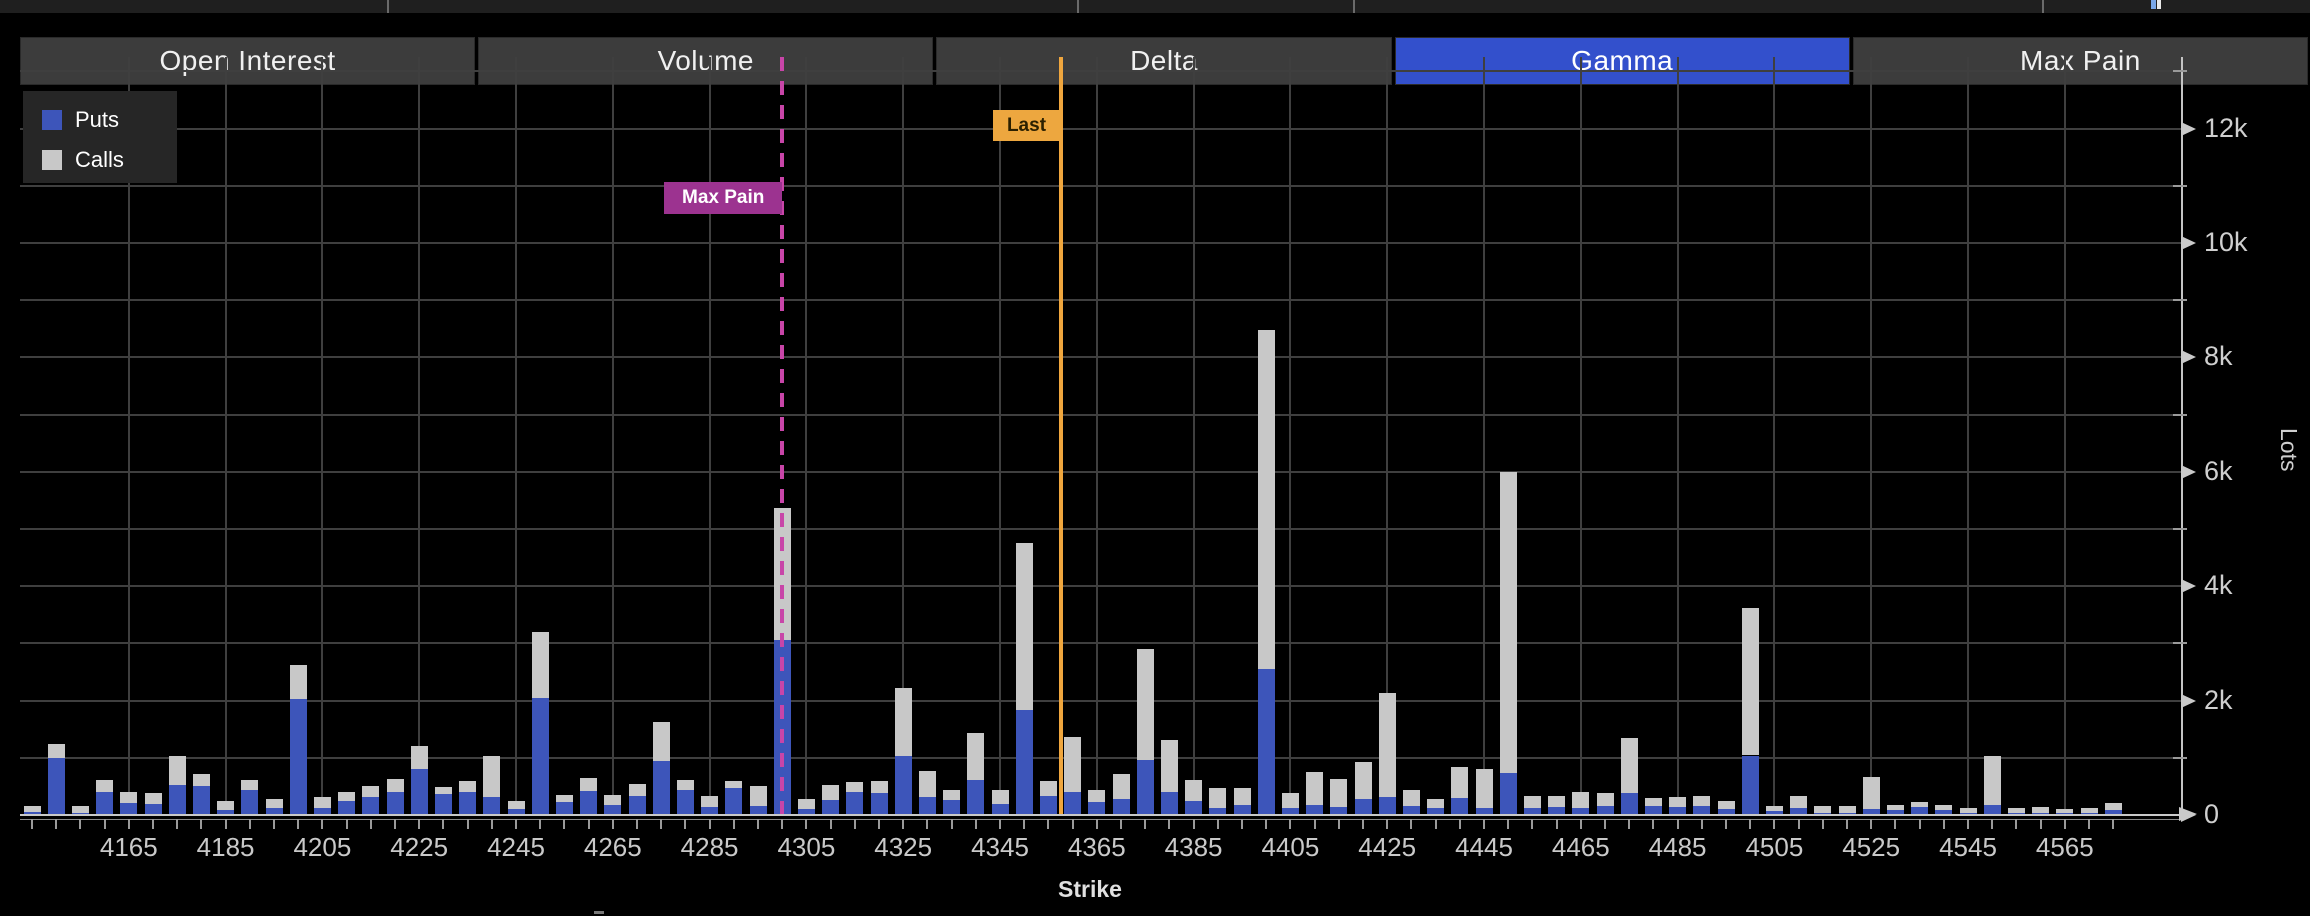 This screenshot has height=916, width=2310. I want to click on last-price-line, so click(1060, 436).